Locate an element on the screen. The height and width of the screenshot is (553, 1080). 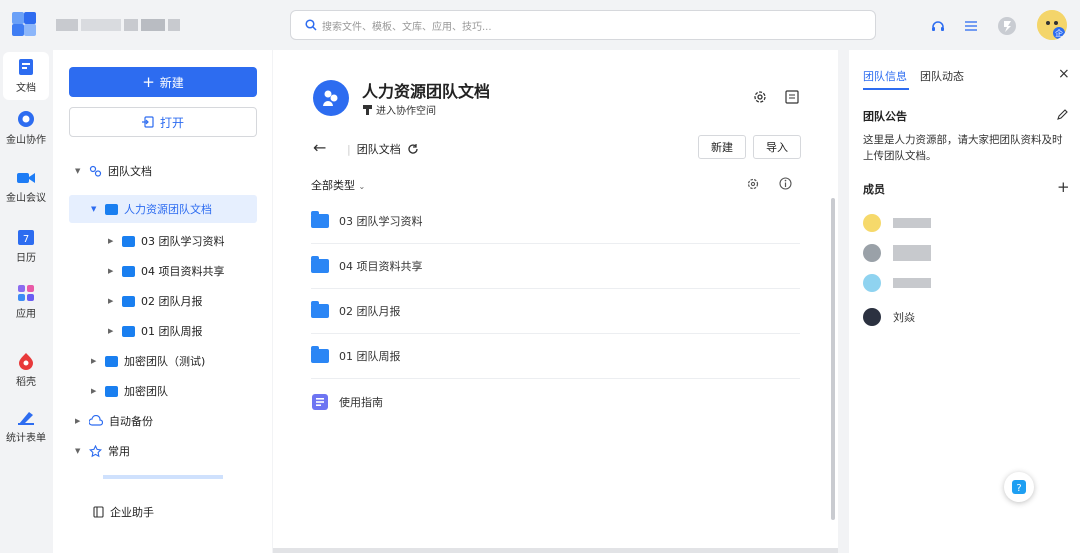
open-button: 打开 is located at coordinates (163, 122).